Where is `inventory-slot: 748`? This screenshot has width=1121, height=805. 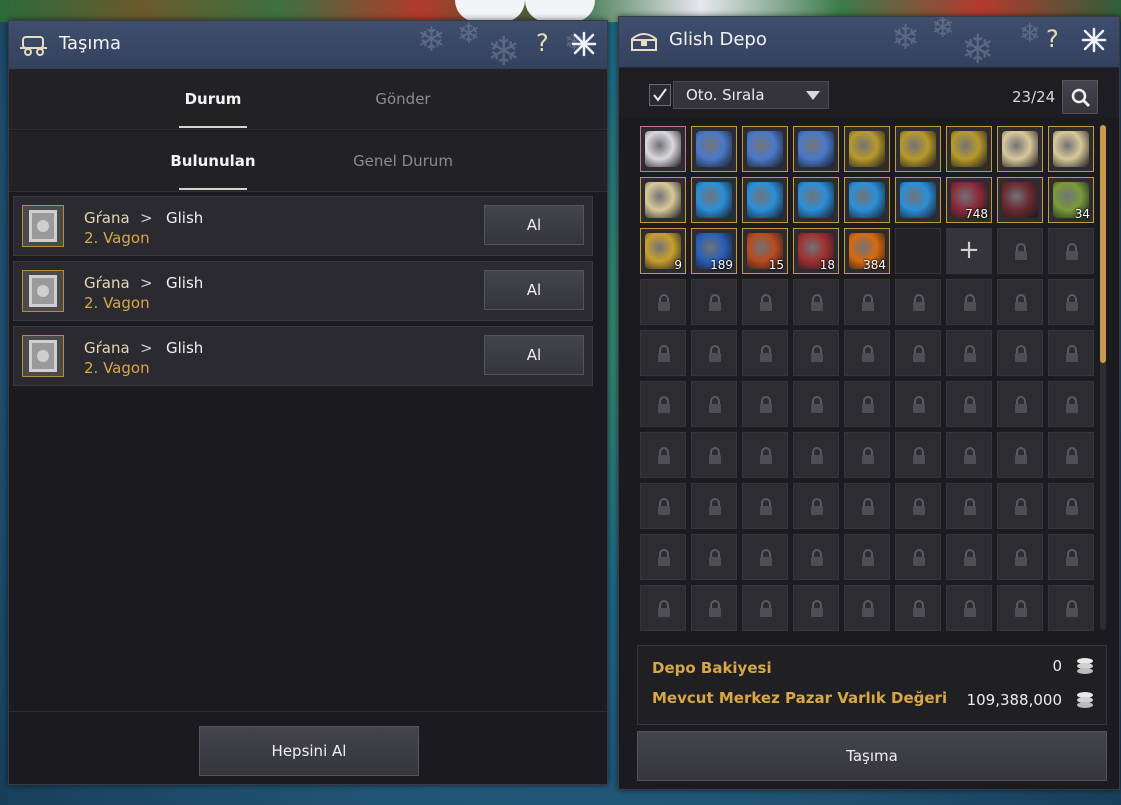
inventory-slot: 748 is located at coordinates (969, 200).